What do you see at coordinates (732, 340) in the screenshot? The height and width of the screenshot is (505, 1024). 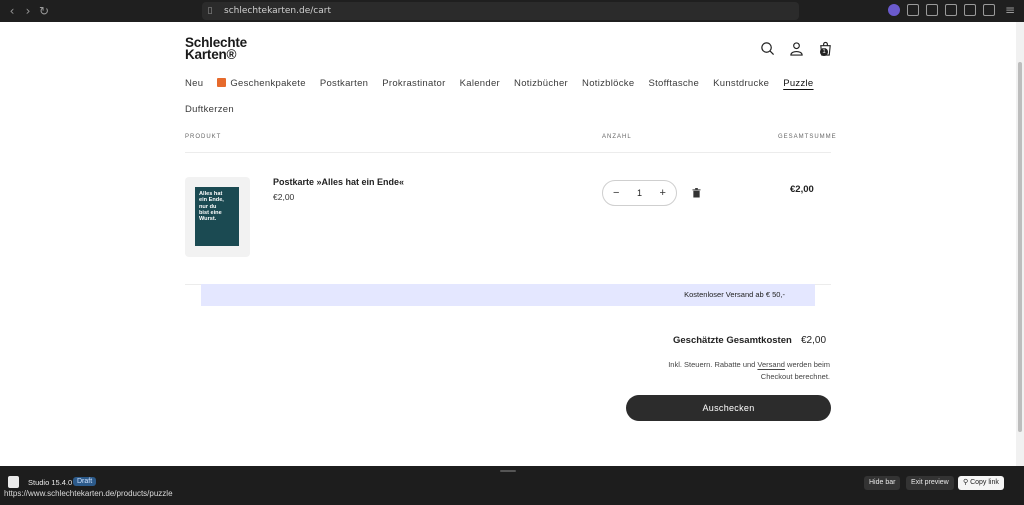 I see `estimated-total-label: Geschätzte Gesamtkosten` at bounding box center [732, 340].